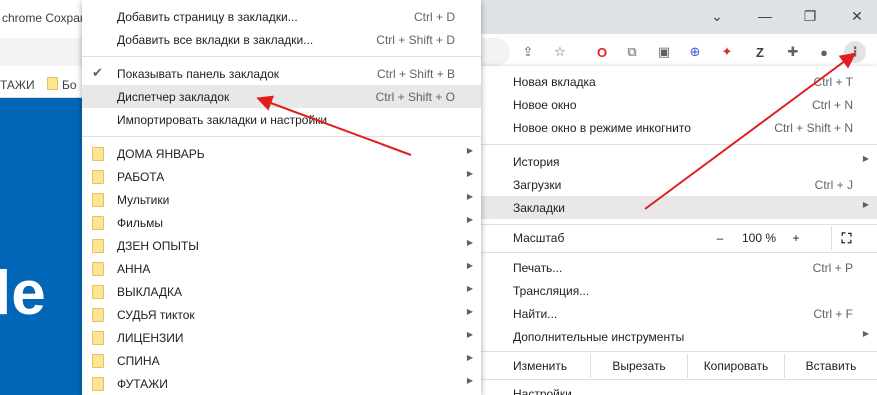 This screenshot has width=877, height=395. Describe the element at coordinates (679, 81) in the screenshot. I see `menu-item-new-tab: Новая вкладка Ctrl + T` at that location.